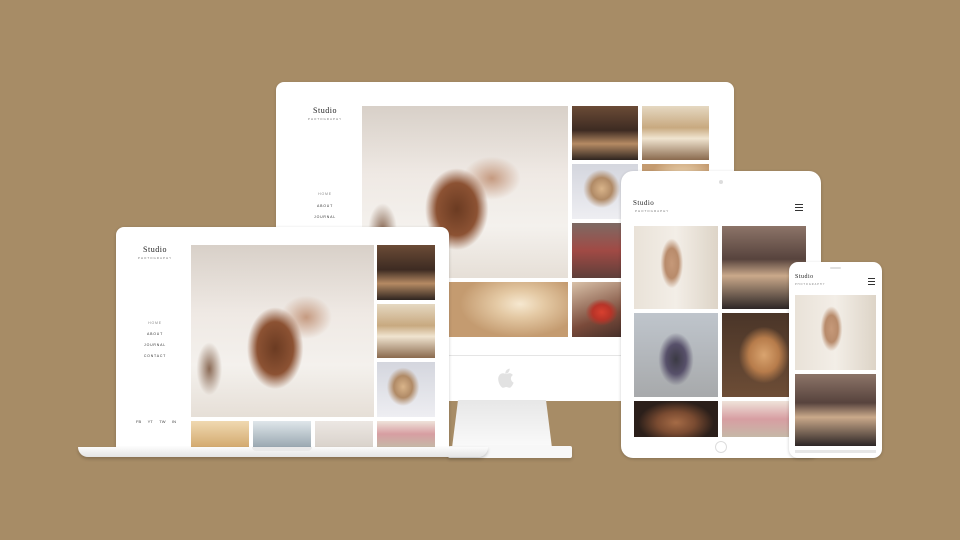 This screenshot has height=540, width=960. I want to click on laptop-site-logo: Studio, so click(155, 249).